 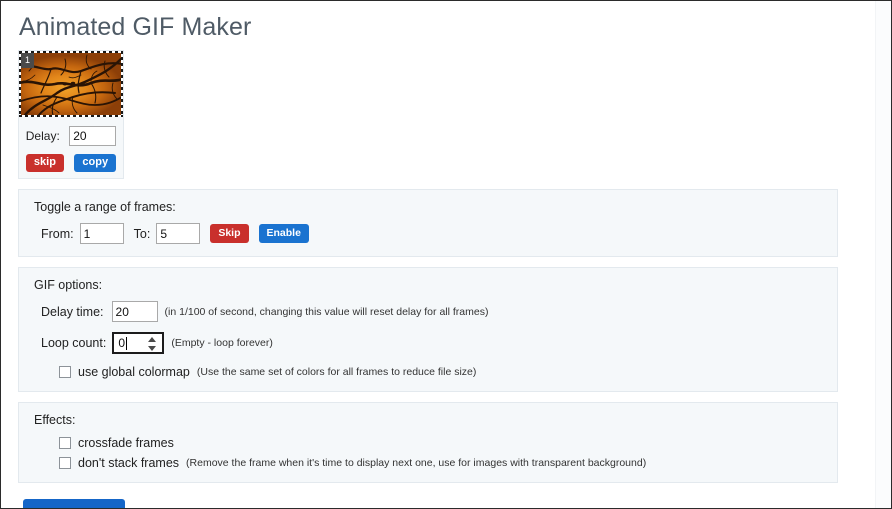 I want to click on frame-delay-row: Delay:, so click(x=71, y=131).